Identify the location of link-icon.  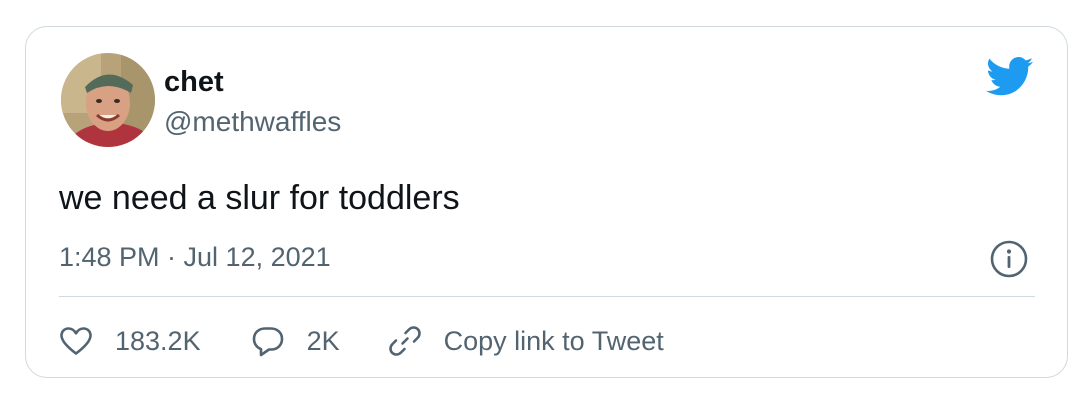
(404, 341).